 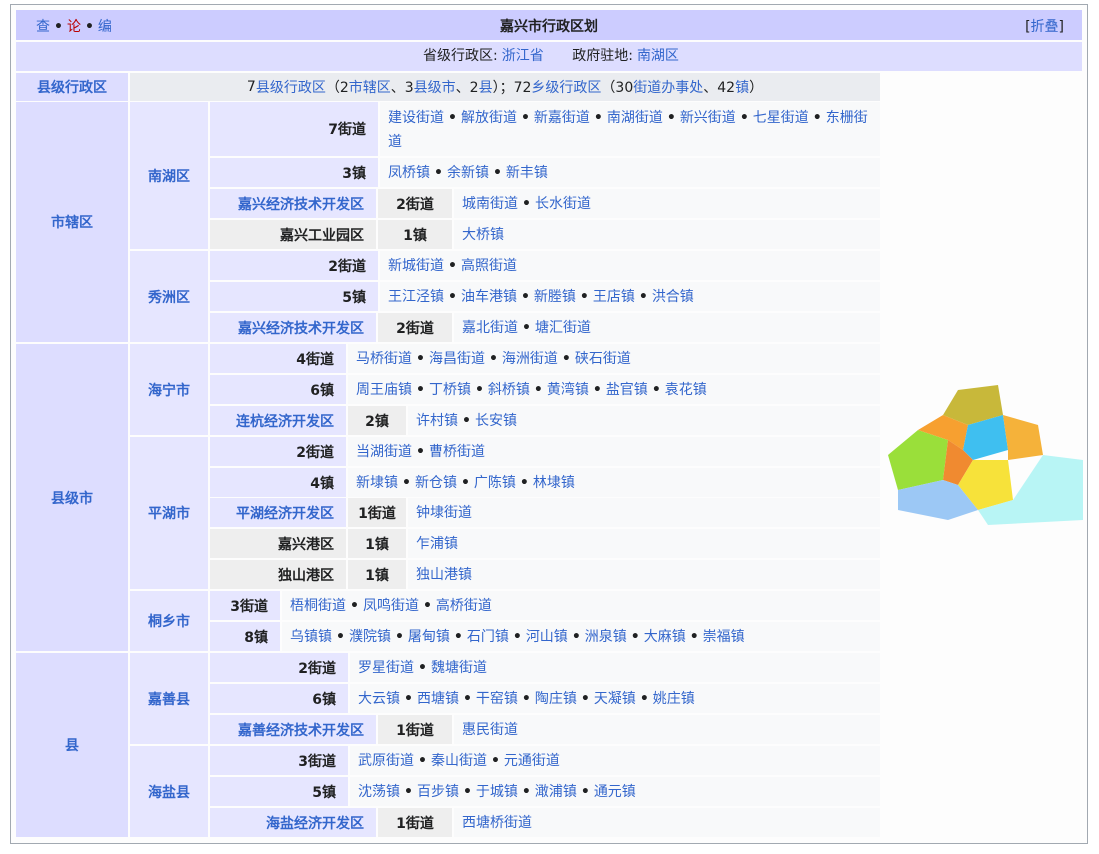 What do you see at coordinates (169, 296) in the screenshot?
I see `unit-link: 秀洲区` at bounding box center [169, 296].